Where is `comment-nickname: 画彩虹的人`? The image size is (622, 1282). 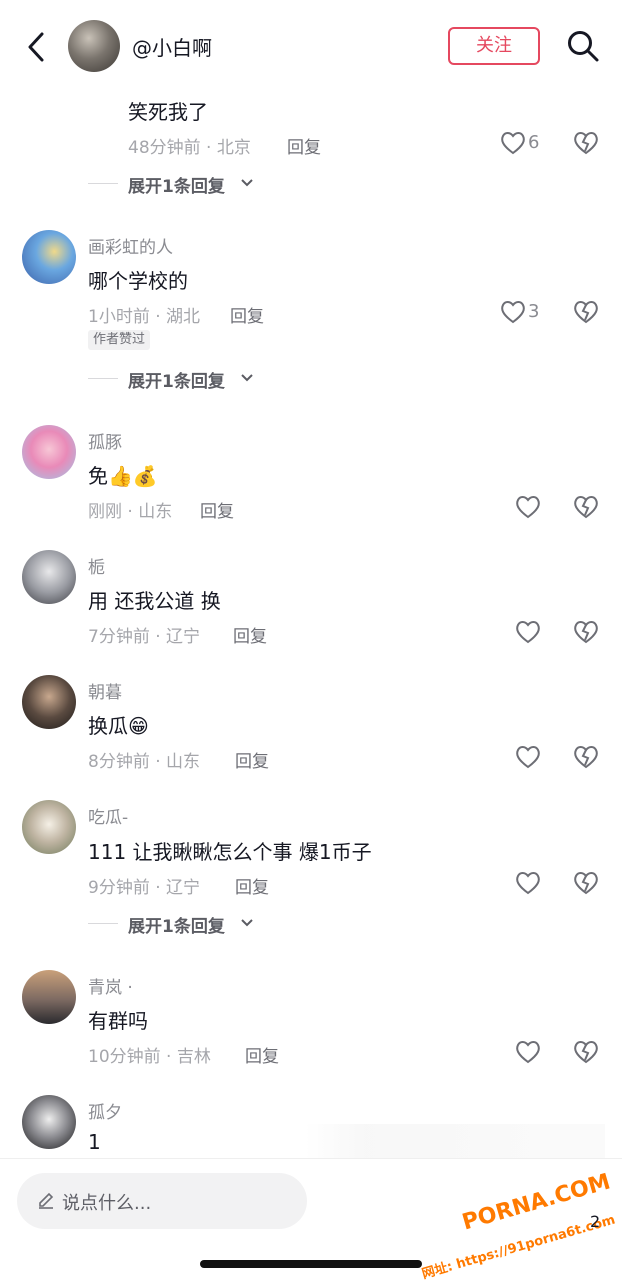 comment-nickname: 画彩虹的人 is located at coordinates (130, 245).